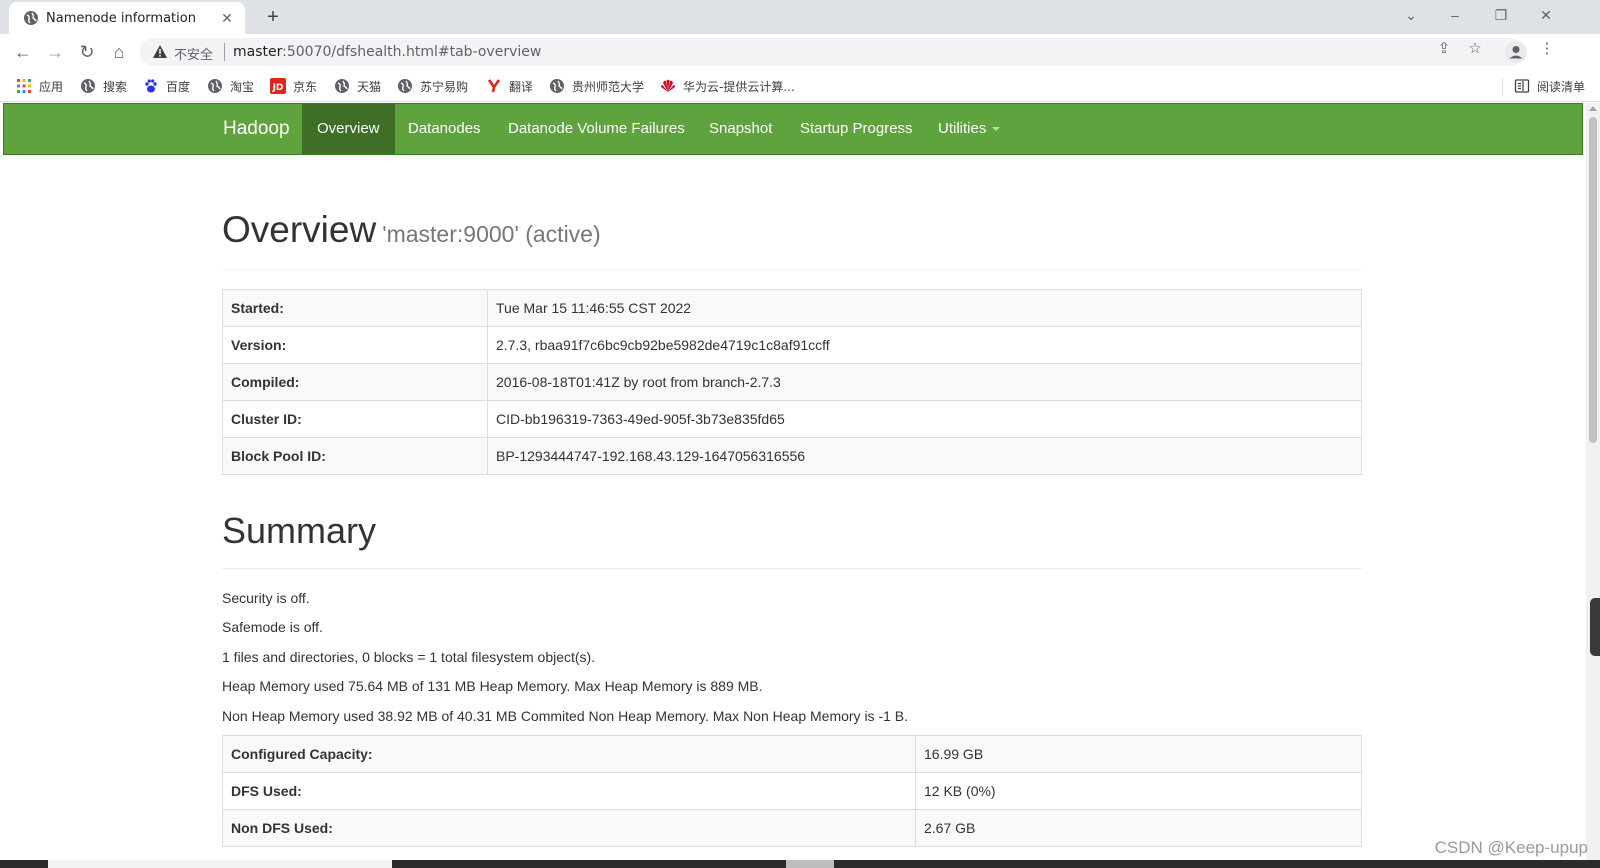 The image size is (1600, 868). I want to click on reading-list-label: 阅读清单, so click(1561, 86).